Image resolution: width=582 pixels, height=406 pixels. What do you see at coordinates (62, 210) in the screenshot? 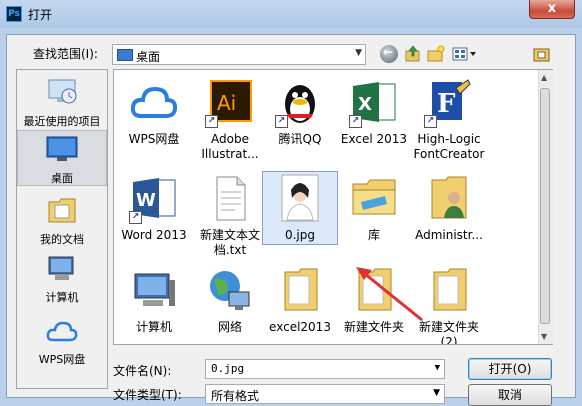
I see `documents-folder-icon` at bounding box center [62, 210].